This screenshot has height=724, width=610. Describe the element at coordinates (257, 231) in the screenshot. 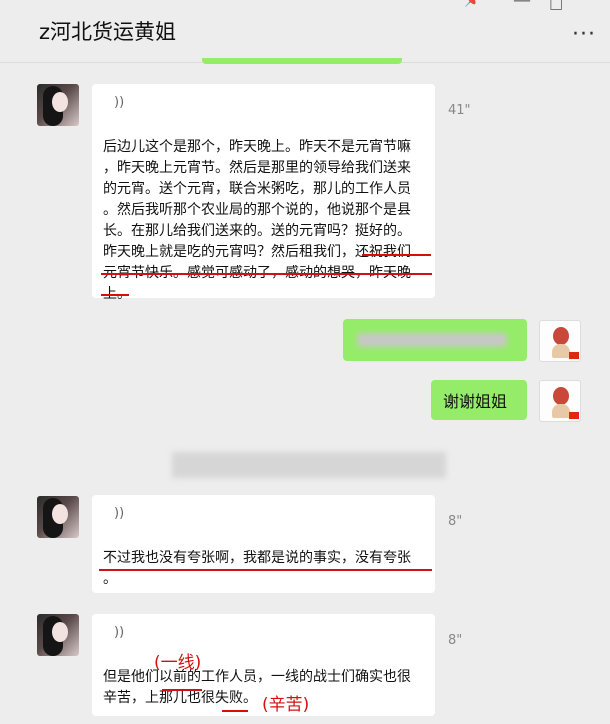

I see `transcript-line: 长。在那儿给我们送来的。送的元宵吗？挺好的。` at that location.